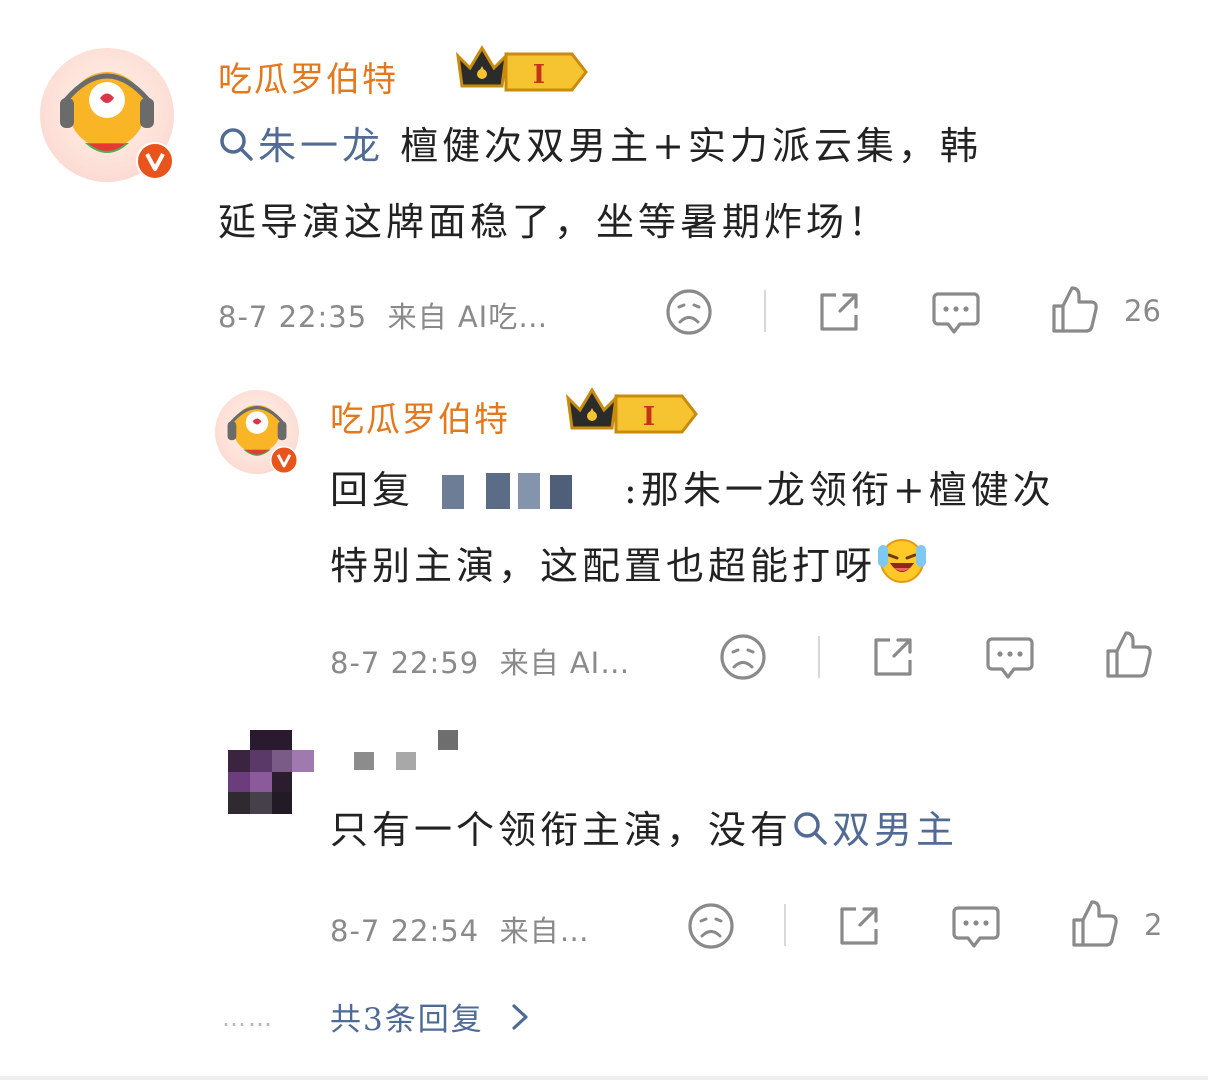  What do you see at coordinates (405, 931) in the screenshot?
I see `reply-time: 8-7 22:54` at bounding box center [405, 931].